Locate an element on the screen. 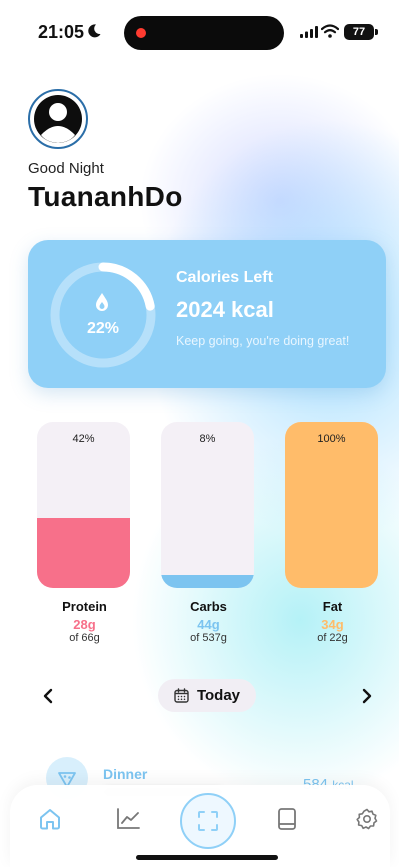  macro-name: Protein is located at coordinates (84, 606).